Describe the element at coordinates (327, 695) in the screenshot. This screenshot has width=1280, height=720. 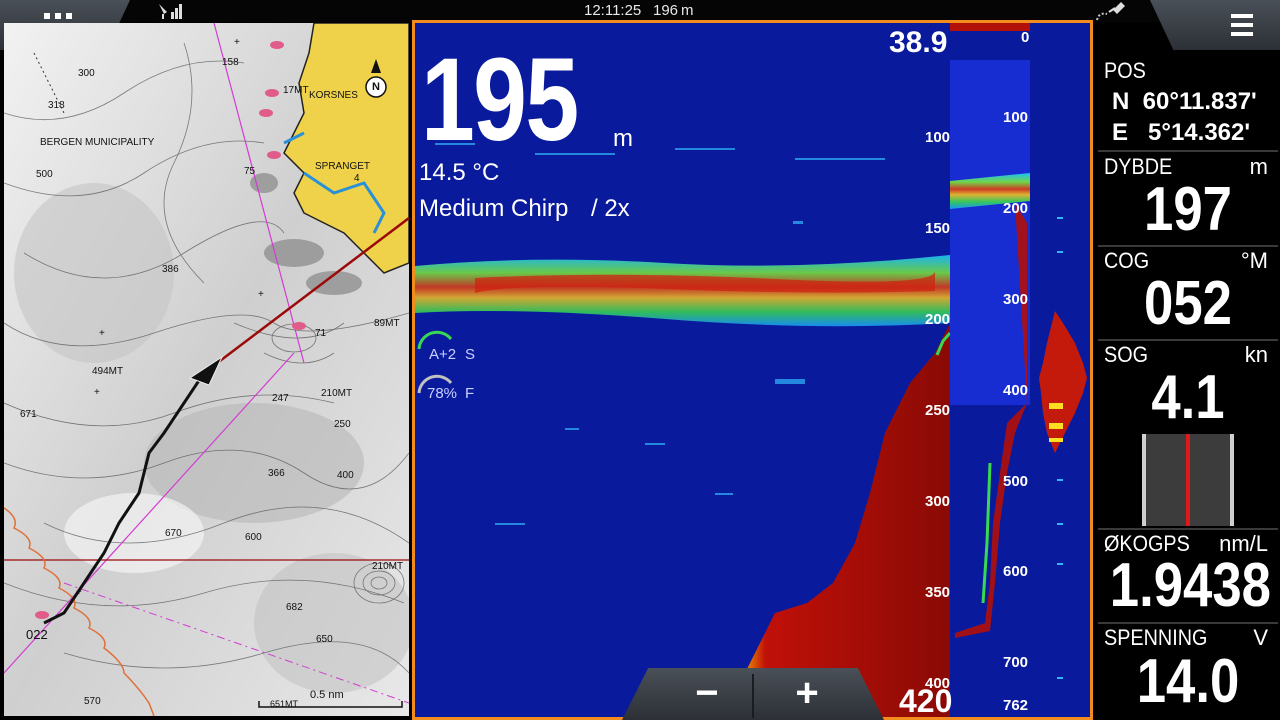
I see `scale-label: 0.5 nm` at that location.